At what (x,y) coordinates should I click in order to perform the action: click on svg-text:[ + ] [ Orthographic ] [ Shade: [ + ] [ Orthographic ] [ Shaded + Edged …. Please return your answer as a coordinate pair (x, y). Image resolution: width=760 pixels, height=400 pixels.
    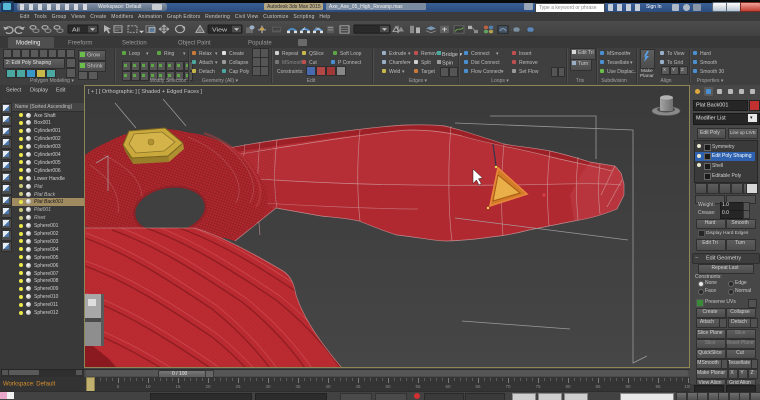
    Looking at the image, I should click on (145, 92).